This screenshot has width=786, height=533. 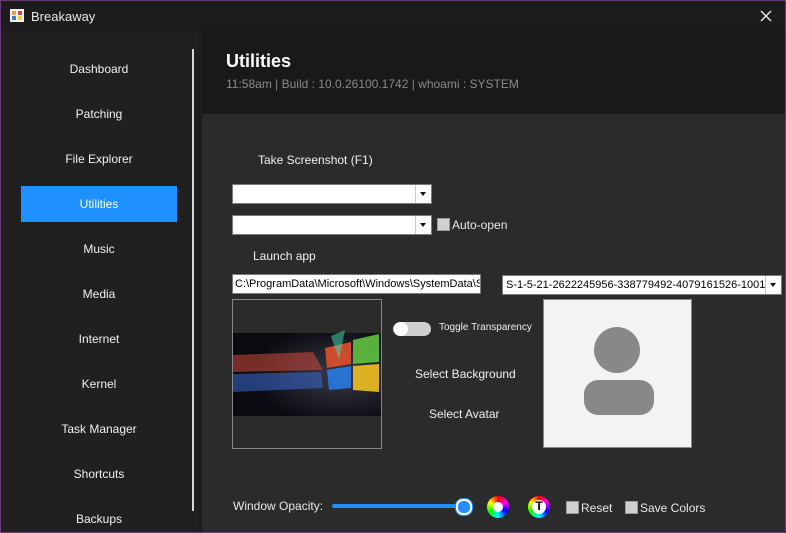 I want to click on toggle-knob, so click(x=401, y=329).